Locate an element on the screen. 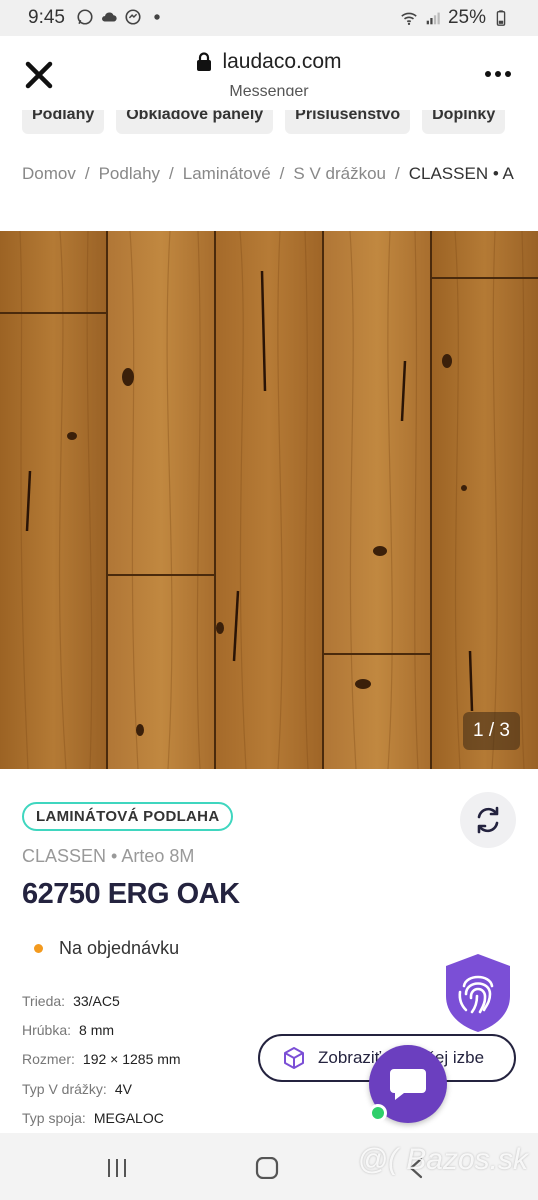 The image size is (538, 1200). spec-label: Typ spoja: is located at coordinates (54, 1117).